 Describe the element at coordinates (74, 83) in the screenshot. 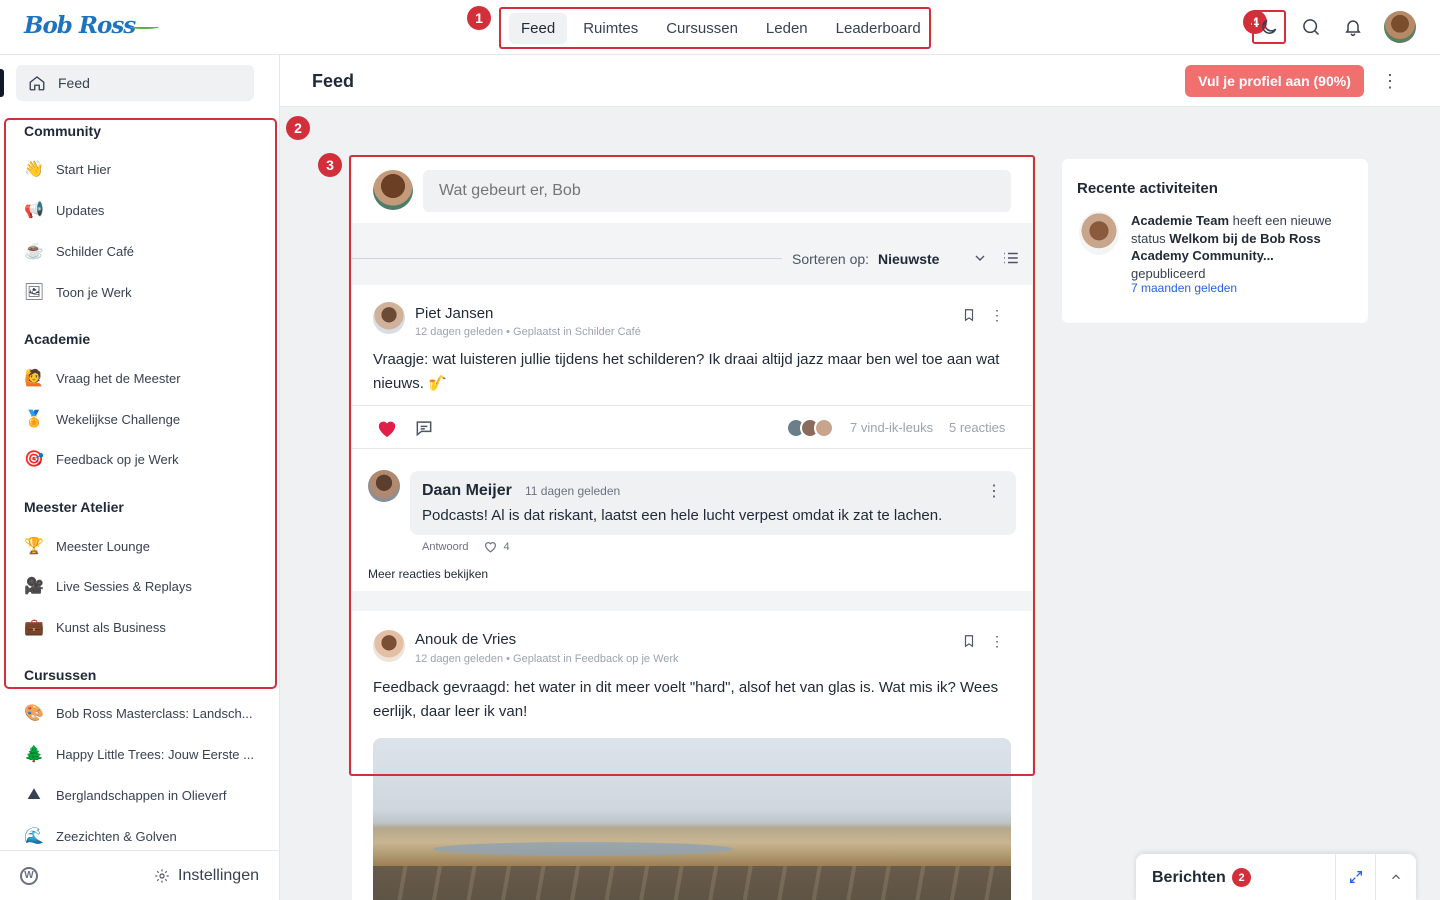

I see `sidebar-item-label: Feed` at that location.